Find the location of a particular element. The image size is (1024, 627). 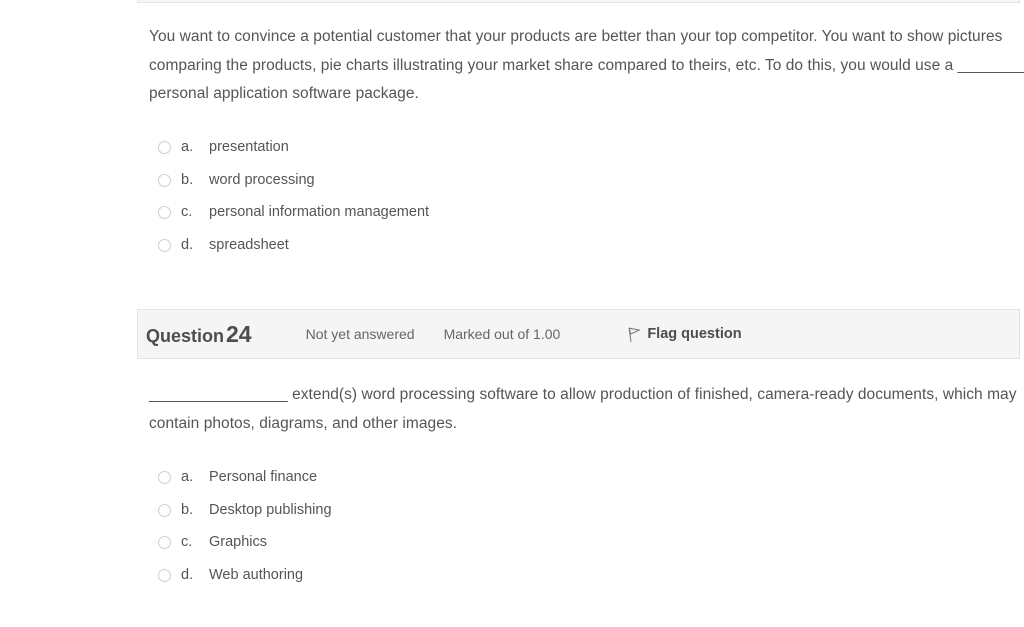

question-state: Not yet answered is located at coordinates (360, 334).